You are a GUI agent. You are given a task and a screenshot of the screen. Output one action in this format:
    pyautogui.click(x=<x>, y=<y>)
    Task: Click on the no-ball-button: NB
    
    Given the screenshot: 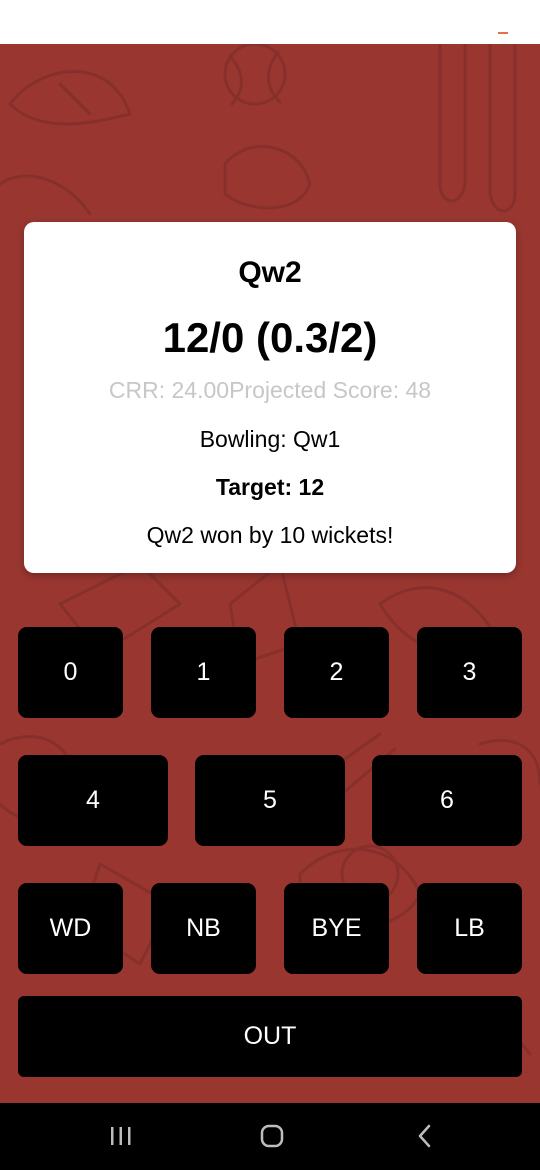 What is the action you would take?
    pyautogui.click(x=203, y=928)
    